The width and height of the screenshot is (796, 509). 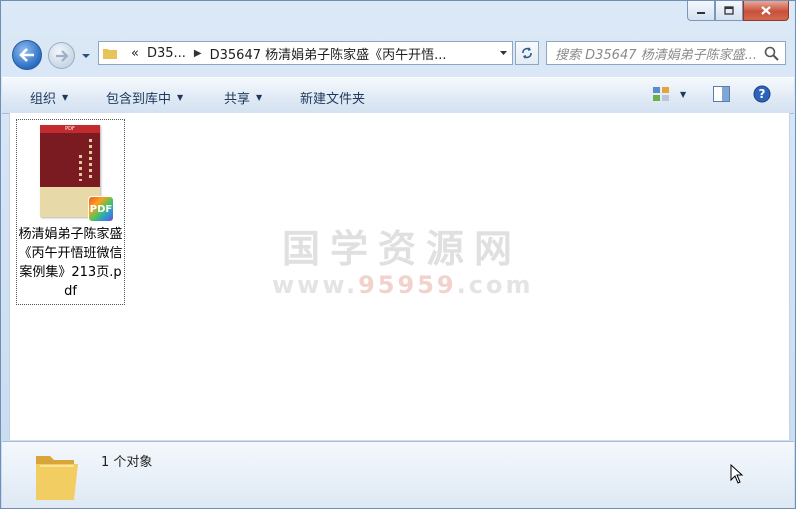 I want to click on file-name: 杨清娟弟子陈家盛《丙午开悟班微信案例集》213页.pdf, so click(x=70, y=263).